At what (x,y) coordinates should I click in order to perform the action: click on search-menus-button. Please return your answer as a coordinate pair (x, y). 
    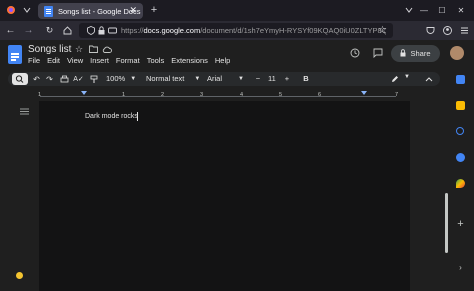
    Looking at the image, I should click on (20, 79).